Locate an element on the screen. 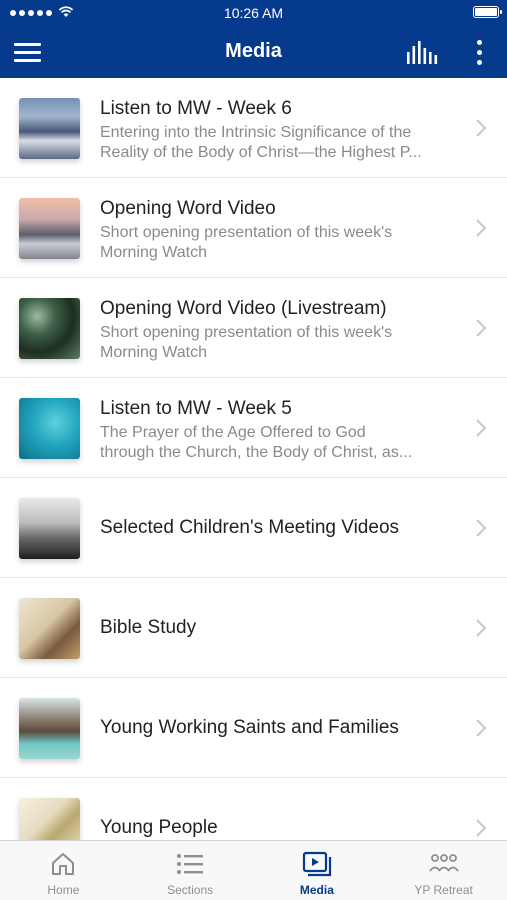 Image resolution: width=507 pixels, height=900 pixels. list-item: Selected Children's Meeting Videos is located at coordinates (253, 528).